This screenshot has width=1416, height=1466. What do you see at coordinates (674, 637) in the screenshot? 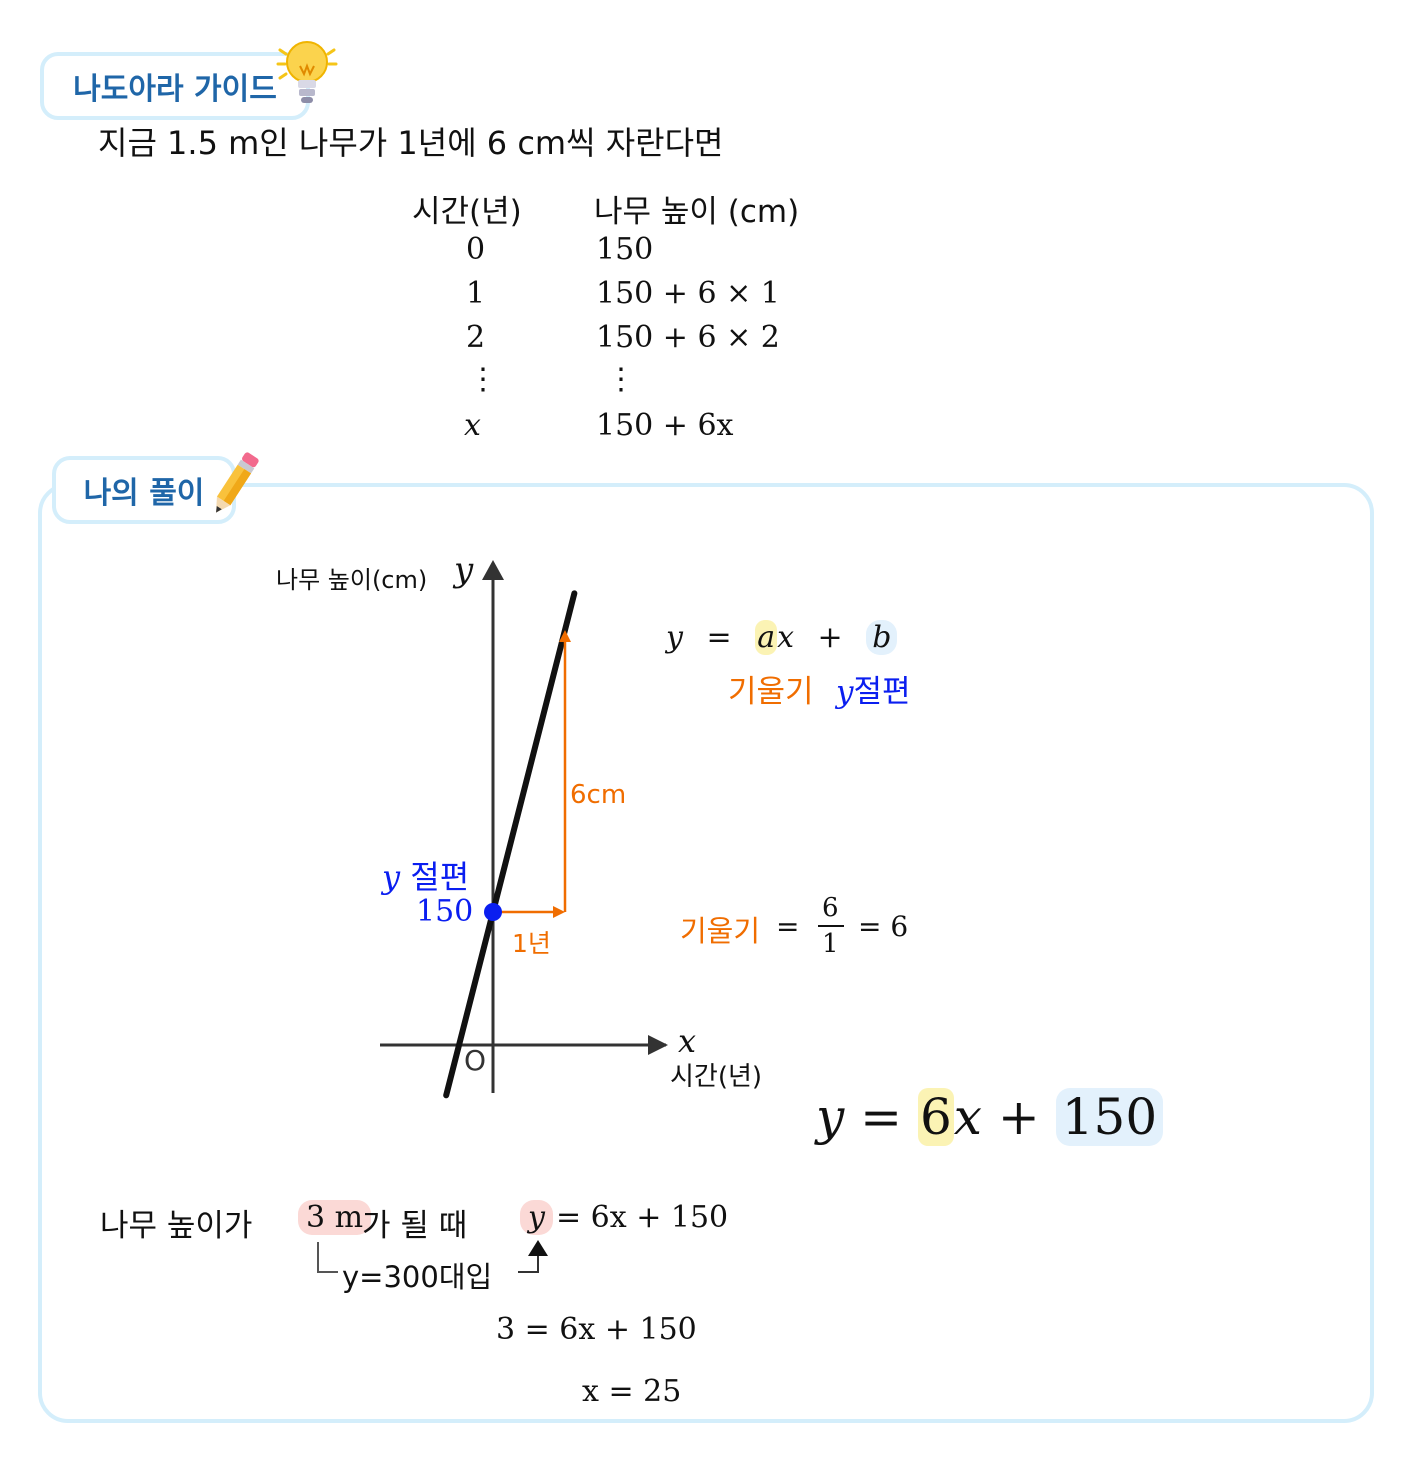
I see `formula-y: y` at bounding box center [674, 637].